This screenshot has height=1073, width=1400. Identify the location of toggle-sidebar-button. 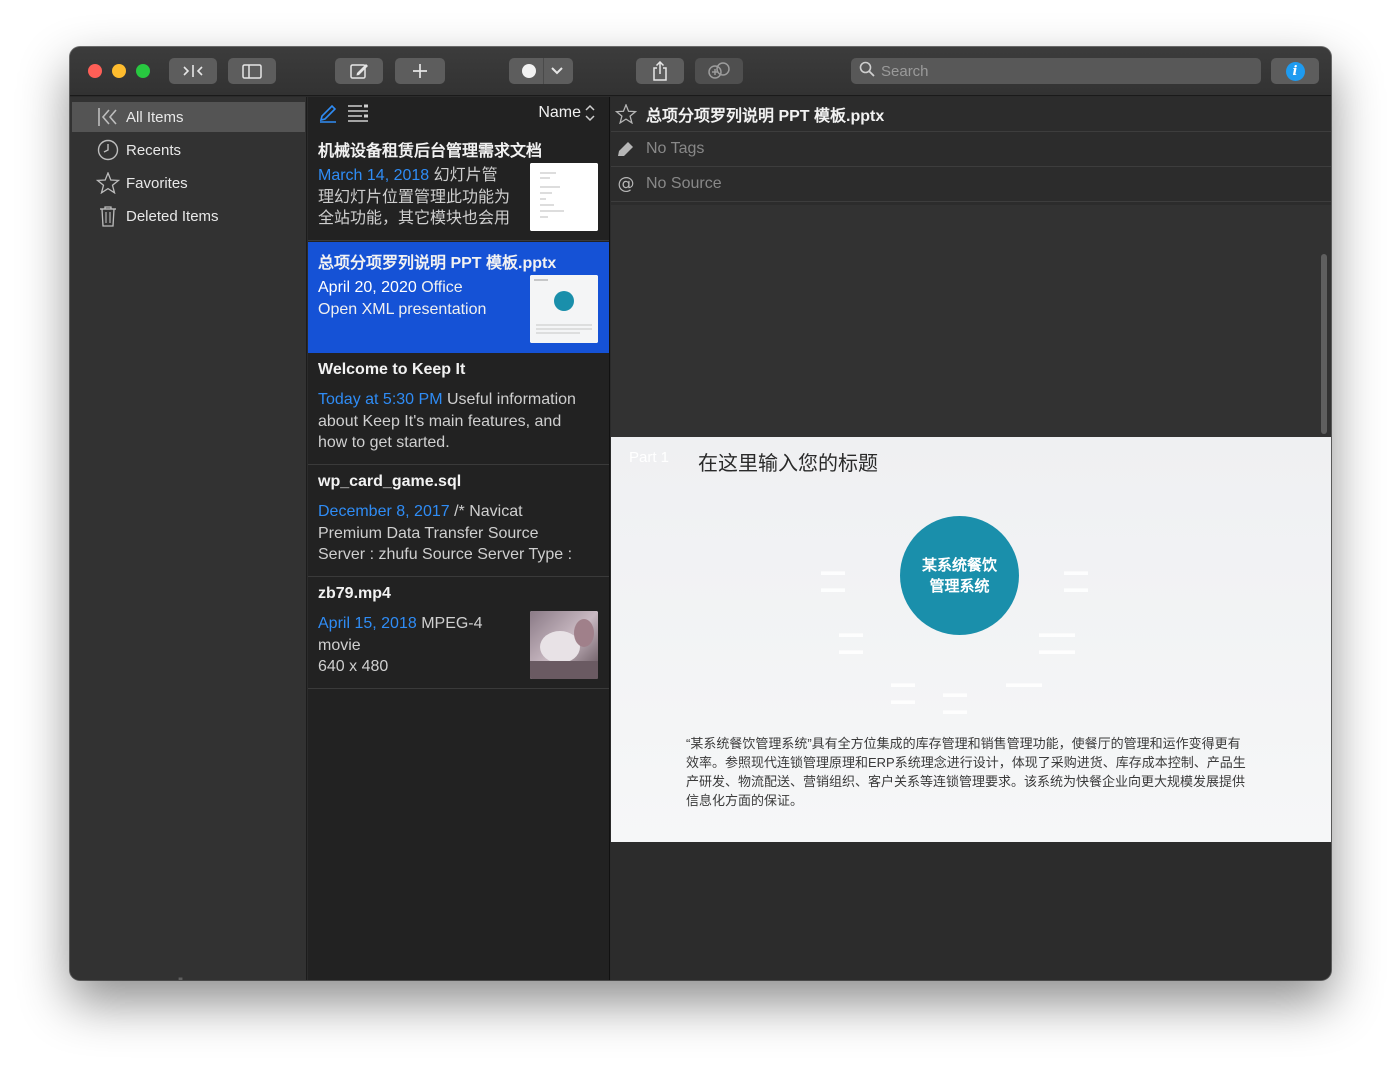
(193, 71).